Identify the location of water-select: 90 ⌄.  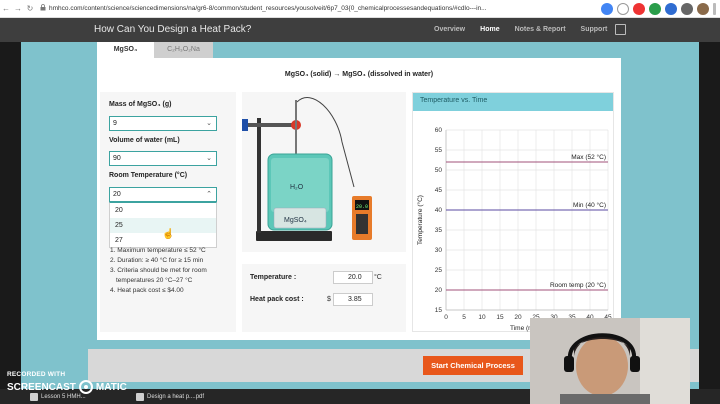
(163, 158).